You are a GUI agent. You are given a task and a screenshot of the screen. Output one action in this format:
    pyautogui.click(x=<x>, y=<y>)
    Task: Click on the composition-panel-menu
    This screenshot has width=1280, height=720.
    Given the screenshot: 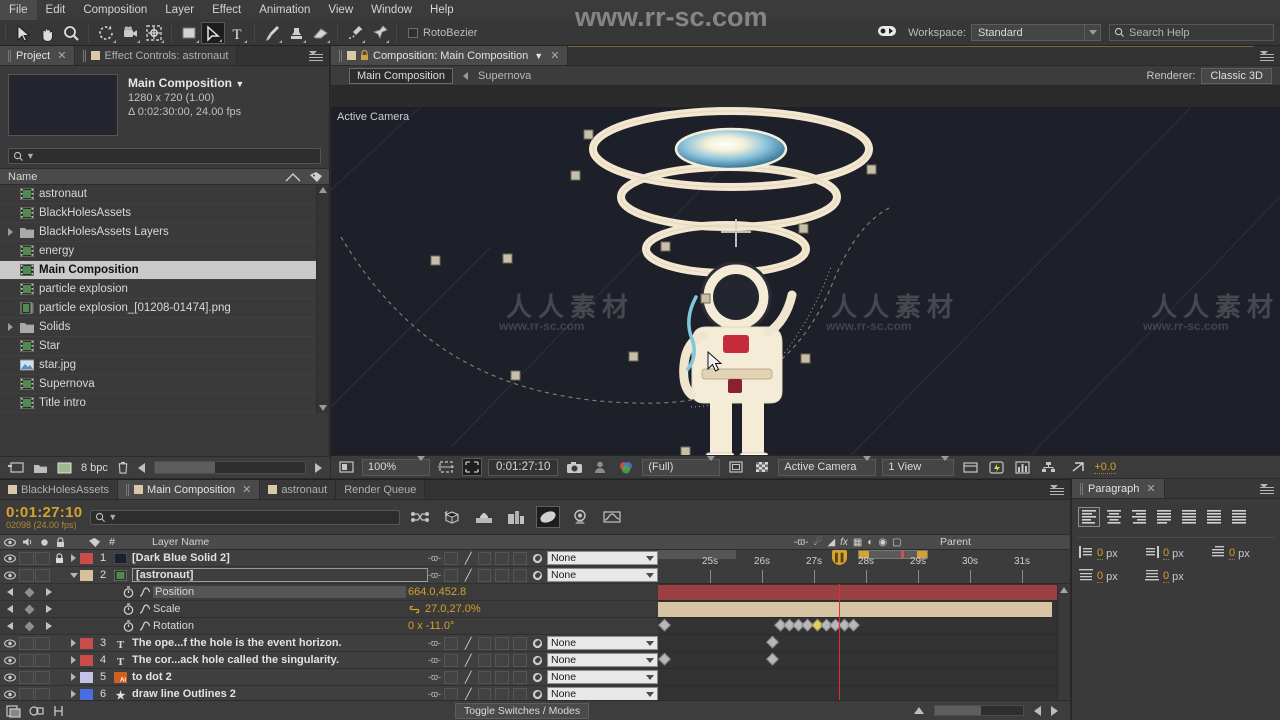 What is the action you would take?
    pyautogui.click(x=1267, y=55)
    